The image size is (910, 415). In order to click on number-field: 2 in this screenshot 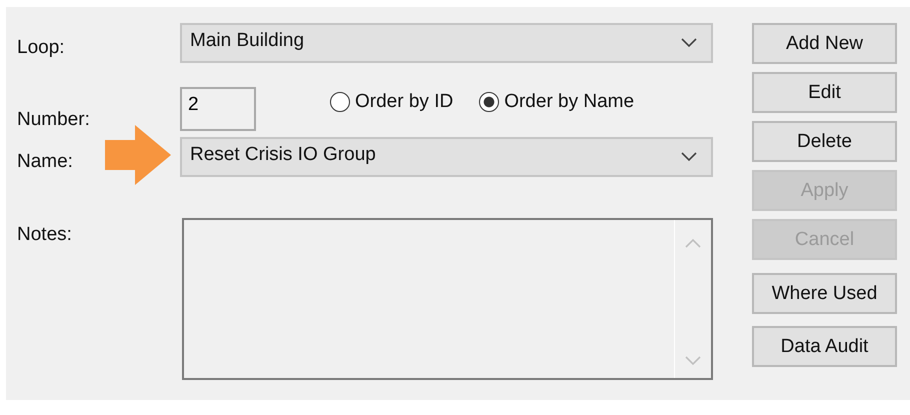, I will do `click(218, 109)`.